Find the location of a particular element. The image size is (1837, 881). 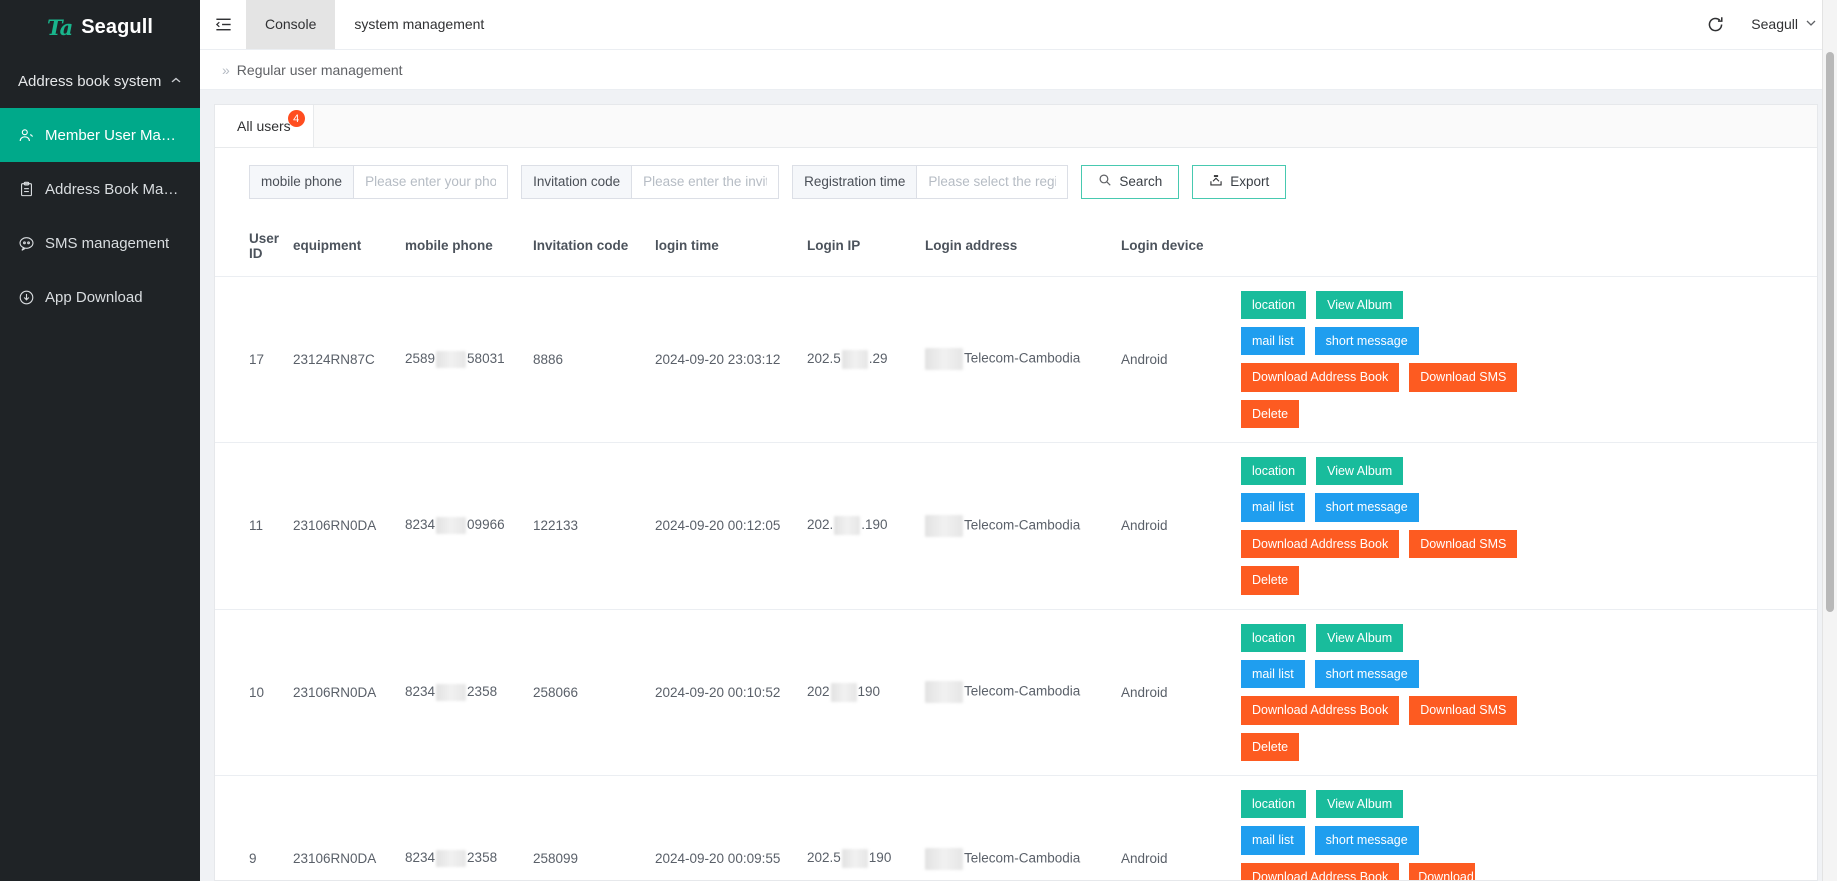

page-scrollbar-thumb is located at coordinates (1830, 332).